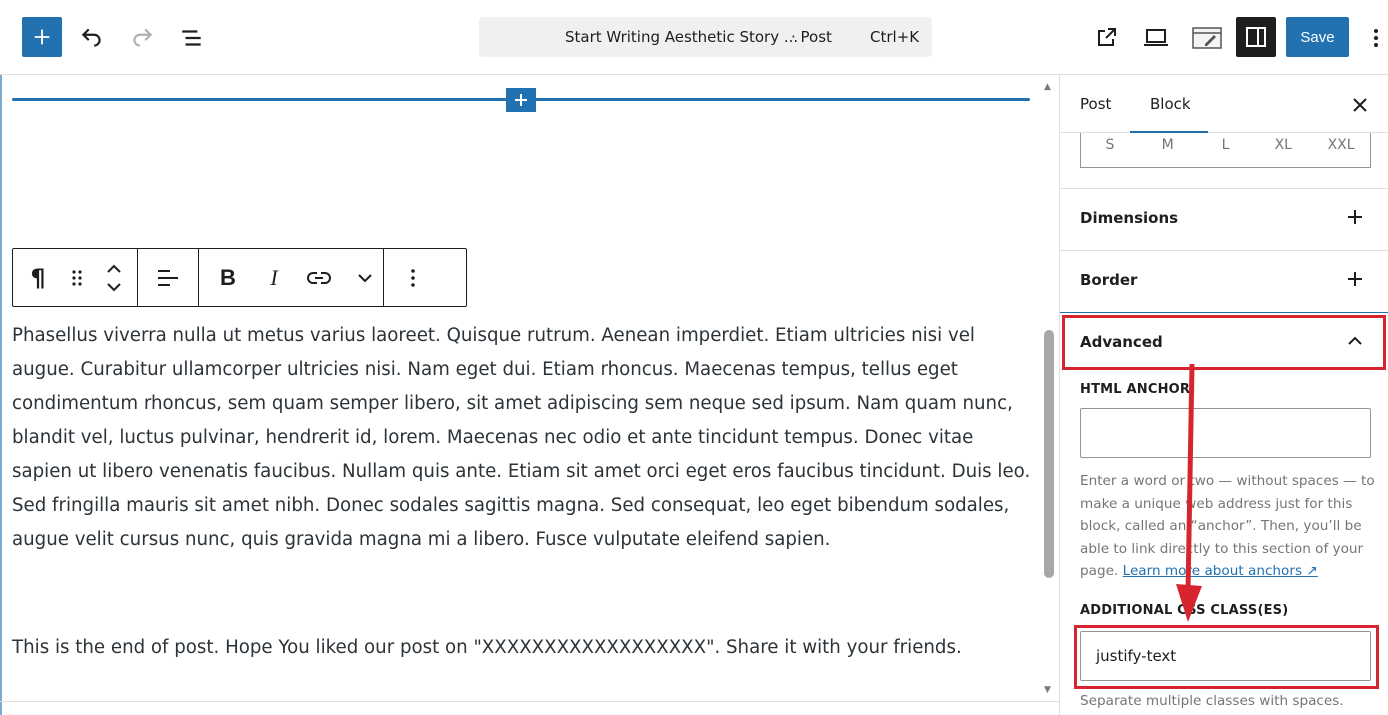 This screenshot has width=1388, height=715. I want to click on keyboard-shortcut: Ctrl+K, so click(895, 37).